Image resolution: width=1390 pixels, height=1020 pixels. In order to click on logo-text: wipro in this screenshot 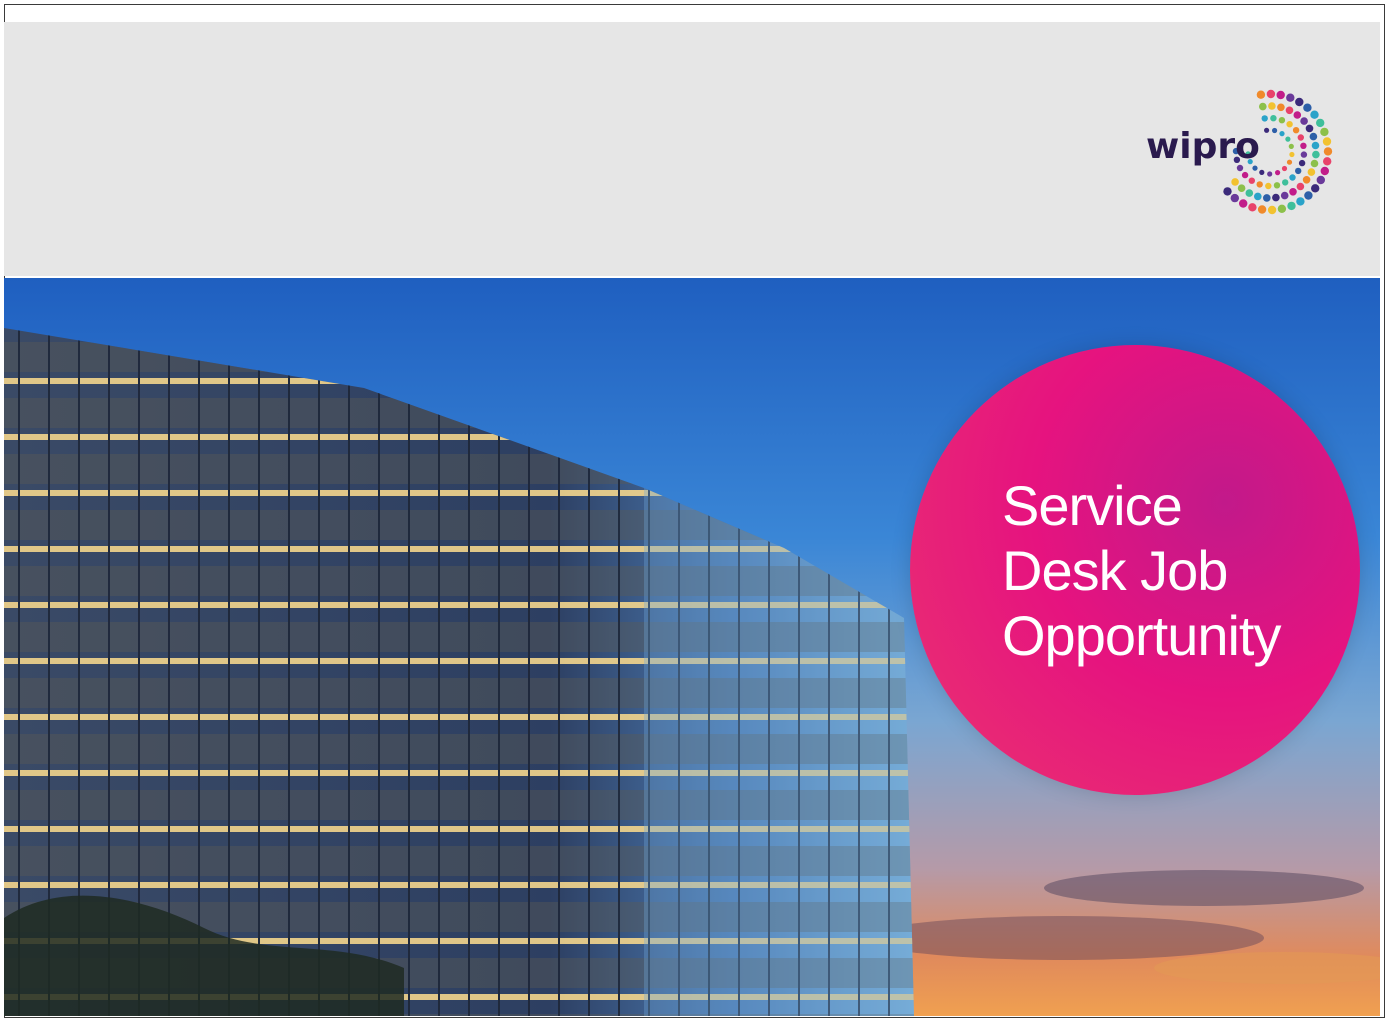, I will do `click(1203, 146)`.